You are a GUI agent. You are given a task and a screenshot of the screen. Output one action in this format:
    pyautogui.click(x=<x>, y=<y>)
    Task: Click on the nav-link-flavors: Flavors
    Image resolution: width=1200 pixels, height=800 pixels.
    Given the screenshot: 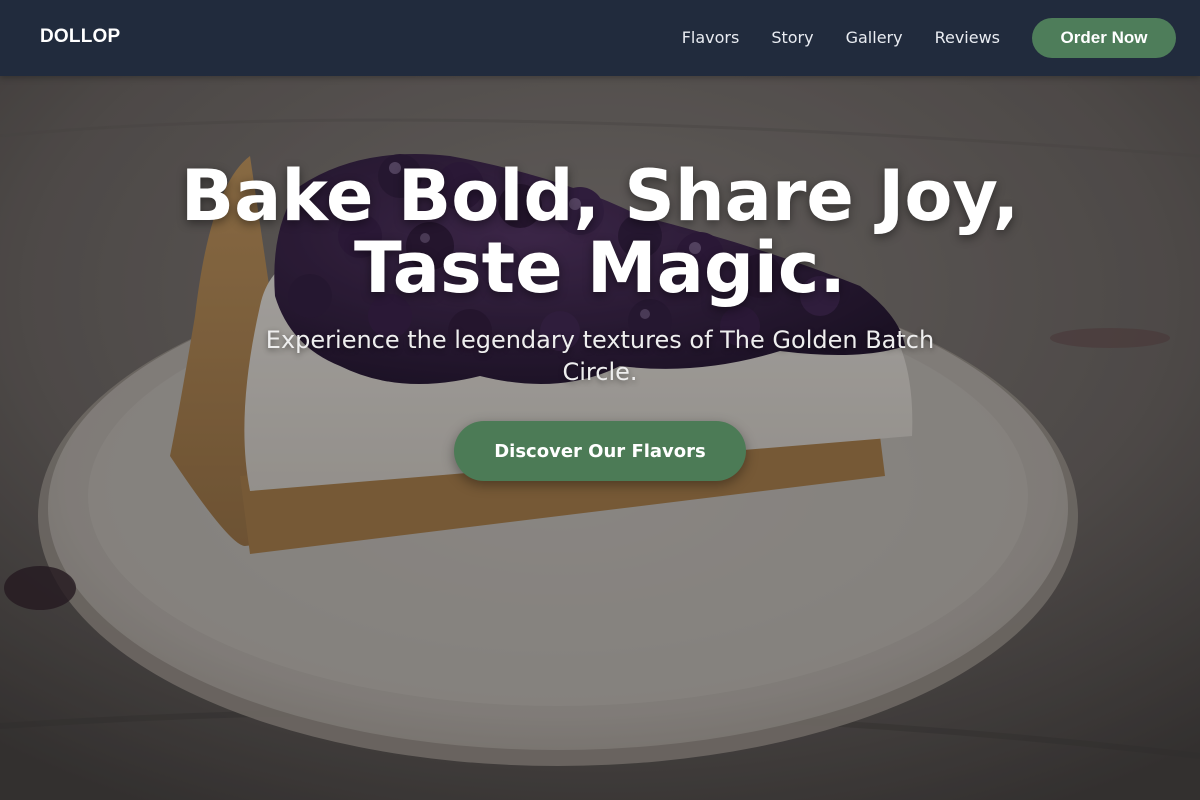 What is the action you would take?
    pyautogui.click(x=711, y=38)
    